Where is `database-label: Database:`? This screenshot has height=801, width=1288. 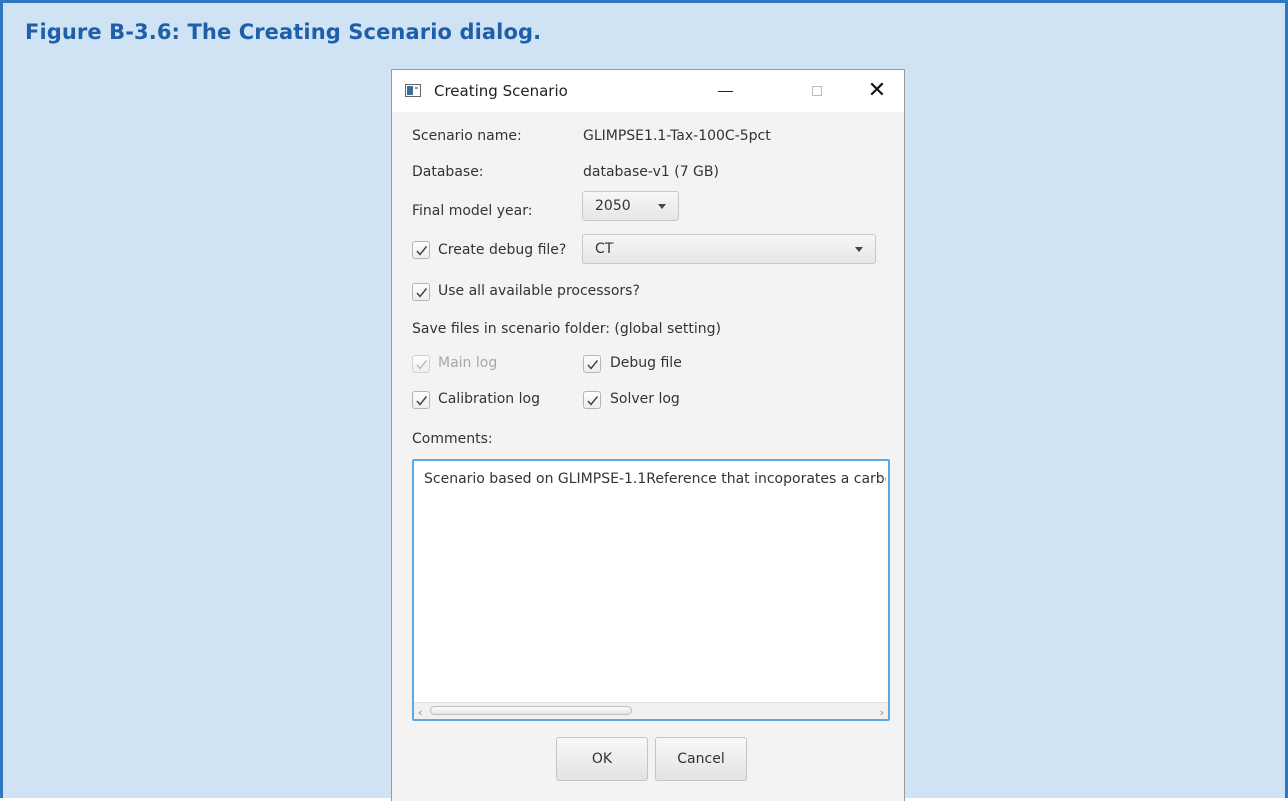
database-label: Database: is located at coordinates (448, 172).